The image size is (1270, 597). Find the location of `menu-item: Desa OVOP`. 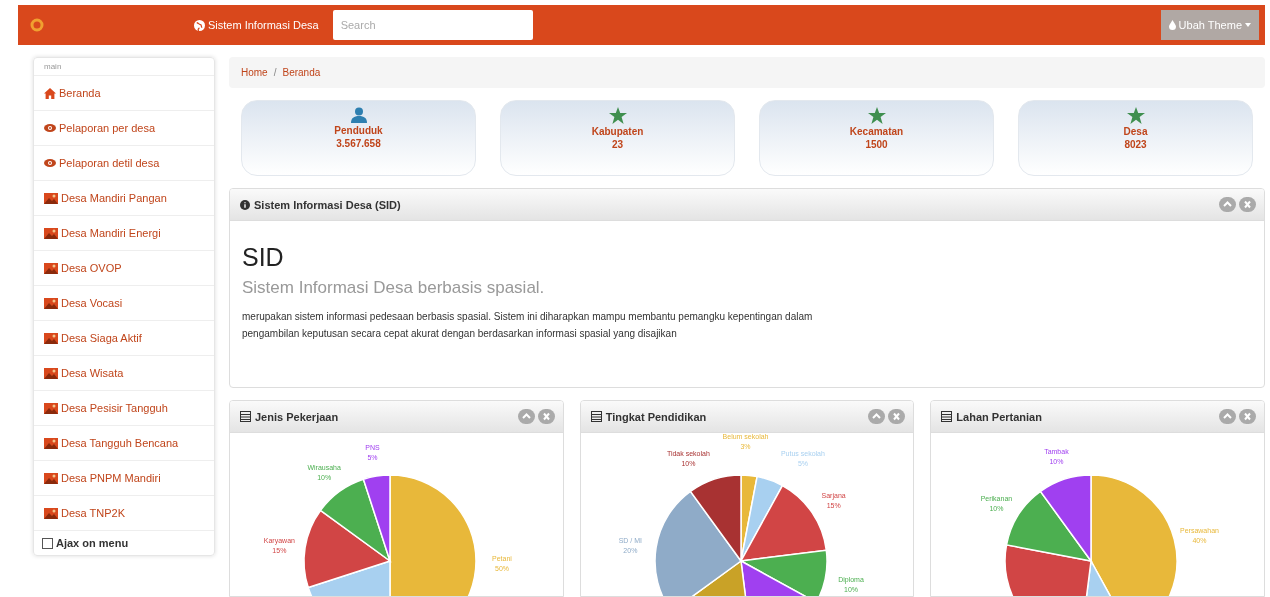

menu-item: Desa OVOP is located at coordinates (124, 267).